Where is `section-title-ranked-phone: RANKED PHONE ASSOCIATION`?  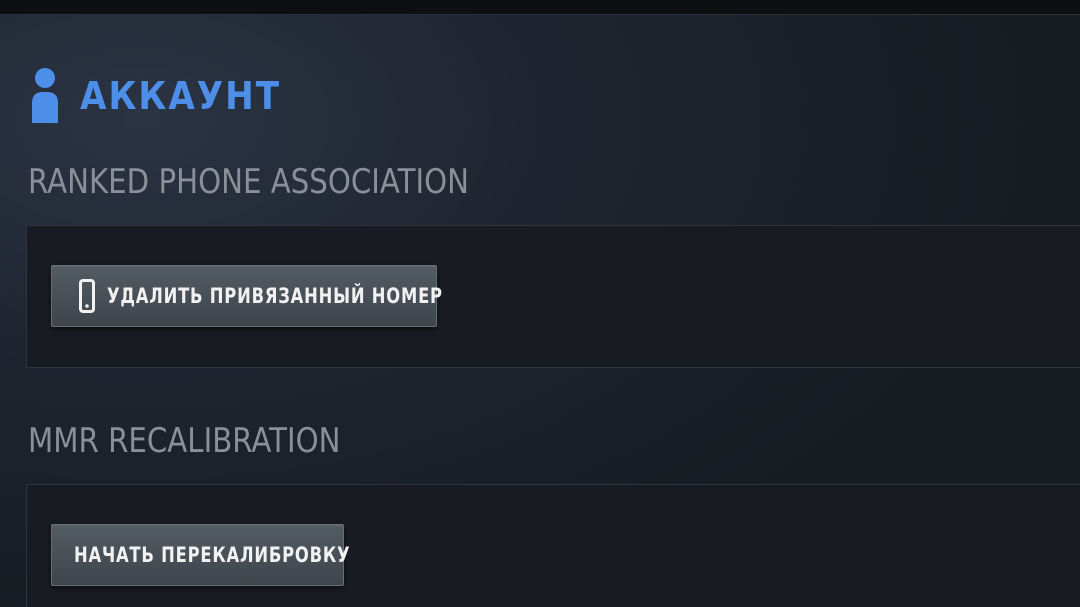
section-title-ranked-phone: RANKED PHONE ASSOCIATION is located at coordinates (249, 182).